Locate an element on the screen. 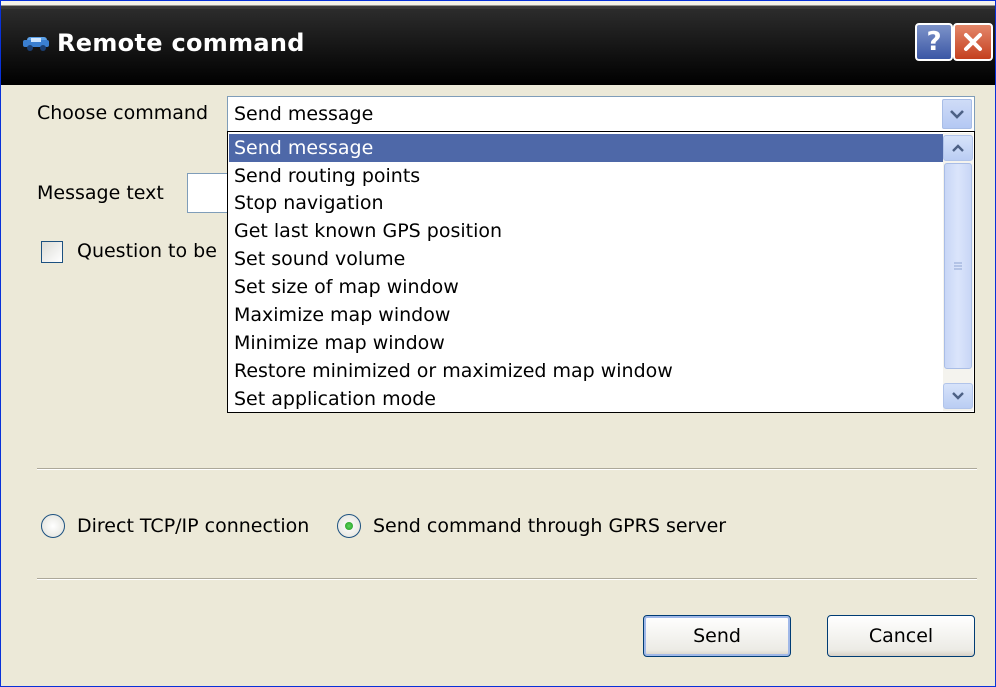  direct-tcpip-radio is located at coordinates (53, 526).